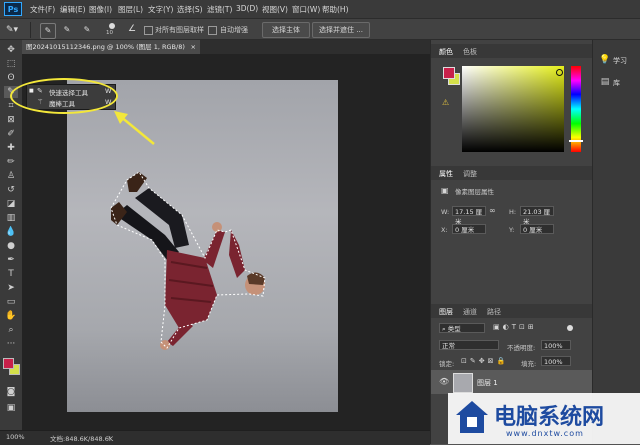 Image resolution: width=640 pixels, height=445 pixels. I want to click on layer-row: 👁 图层 1, so click(512, 382).